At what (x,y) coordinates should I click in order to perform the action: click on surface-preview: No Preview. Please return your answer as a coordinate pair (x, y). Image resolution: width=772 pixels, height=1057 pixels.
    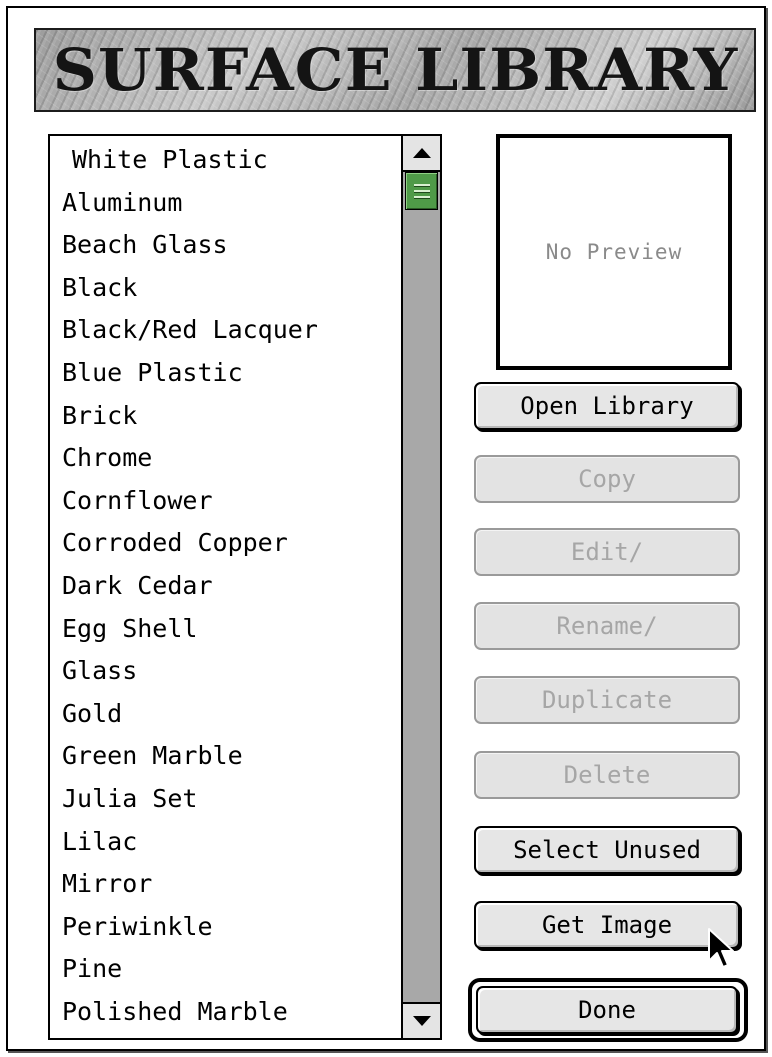
    Looking at the image, I should click on (614, 252).